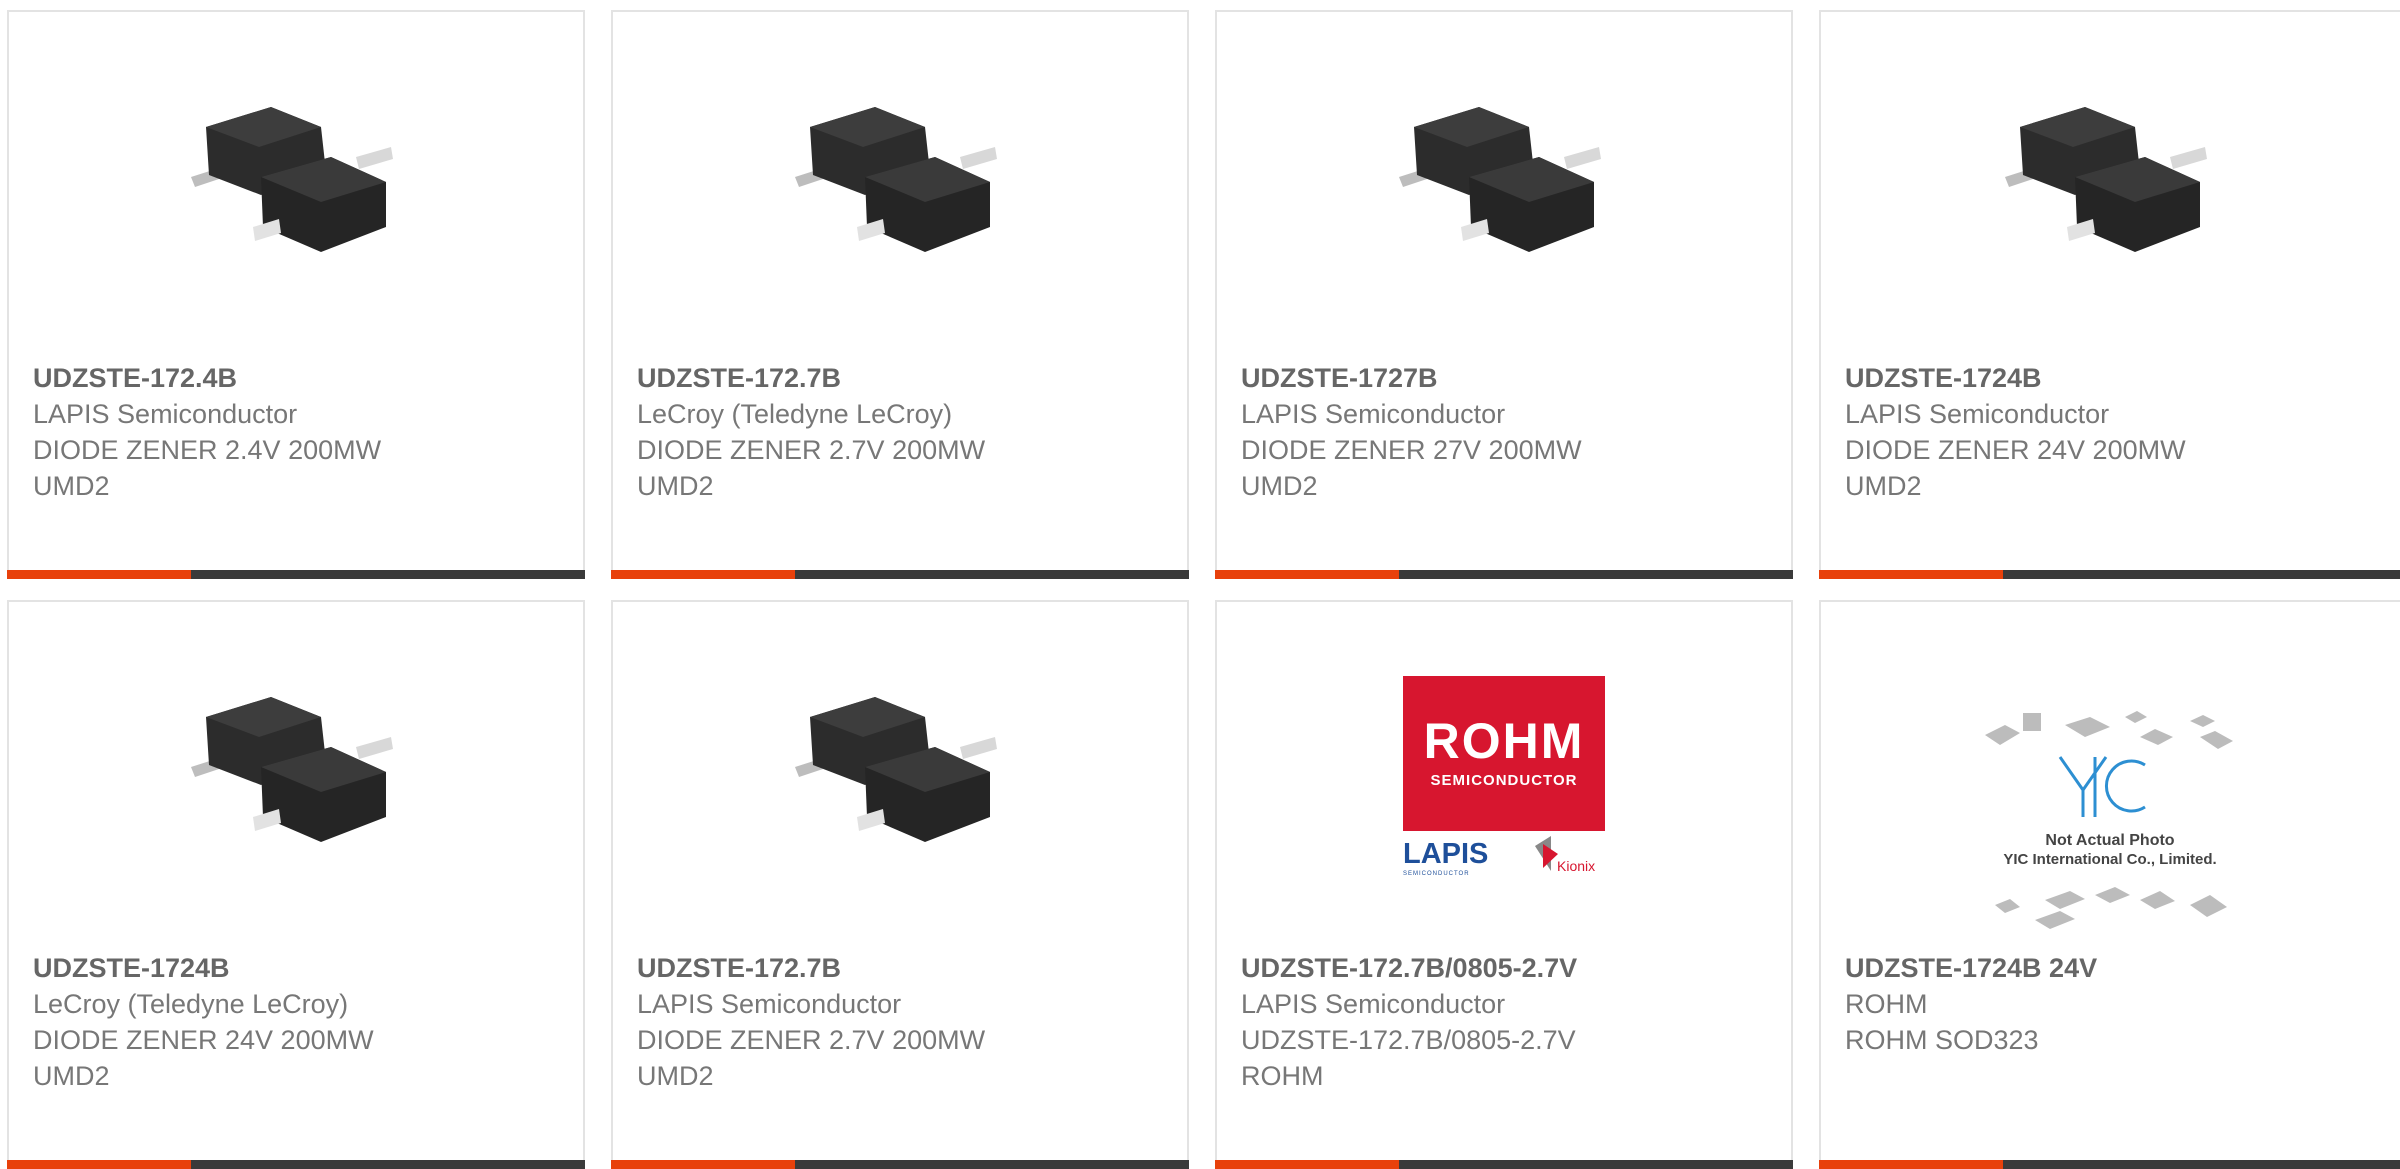 The height and width of the screenshot is (1169, 2400). What do you see at coordinates (1436, 874) in the screenshot?
I see `lapis-logo-subtext: SEMICONDUCTOR` at bounding box center [1436, 874].